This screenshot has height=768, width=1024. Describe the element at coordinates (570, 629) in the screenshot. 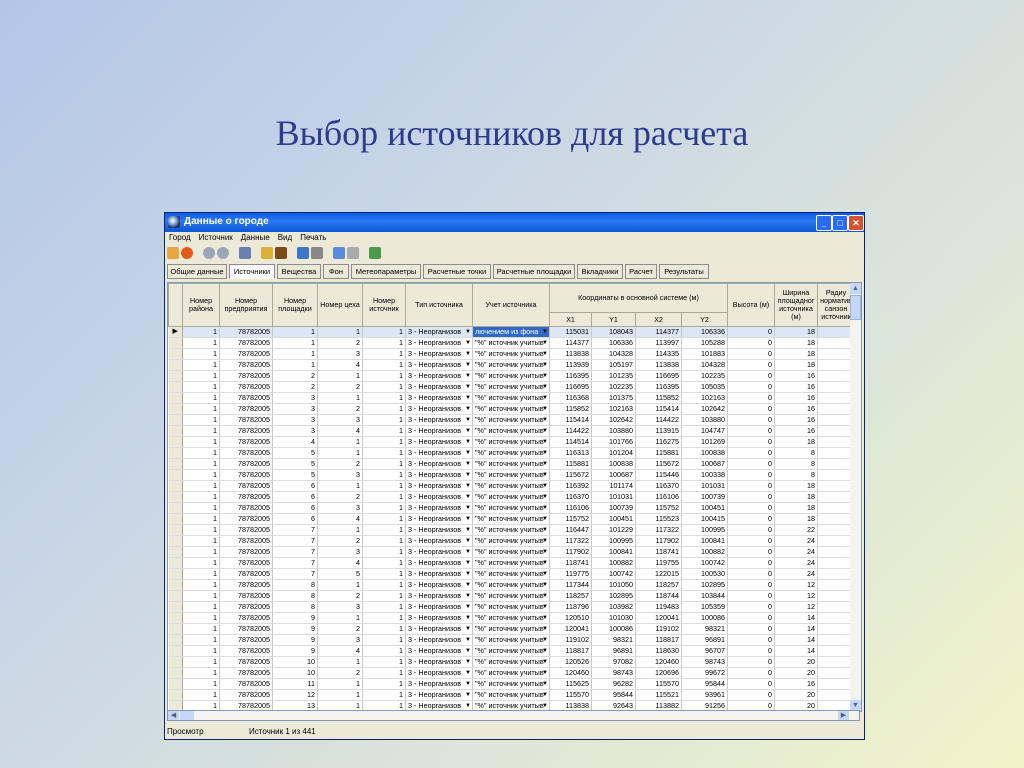

I see `x1-cell: 120041` at that location.